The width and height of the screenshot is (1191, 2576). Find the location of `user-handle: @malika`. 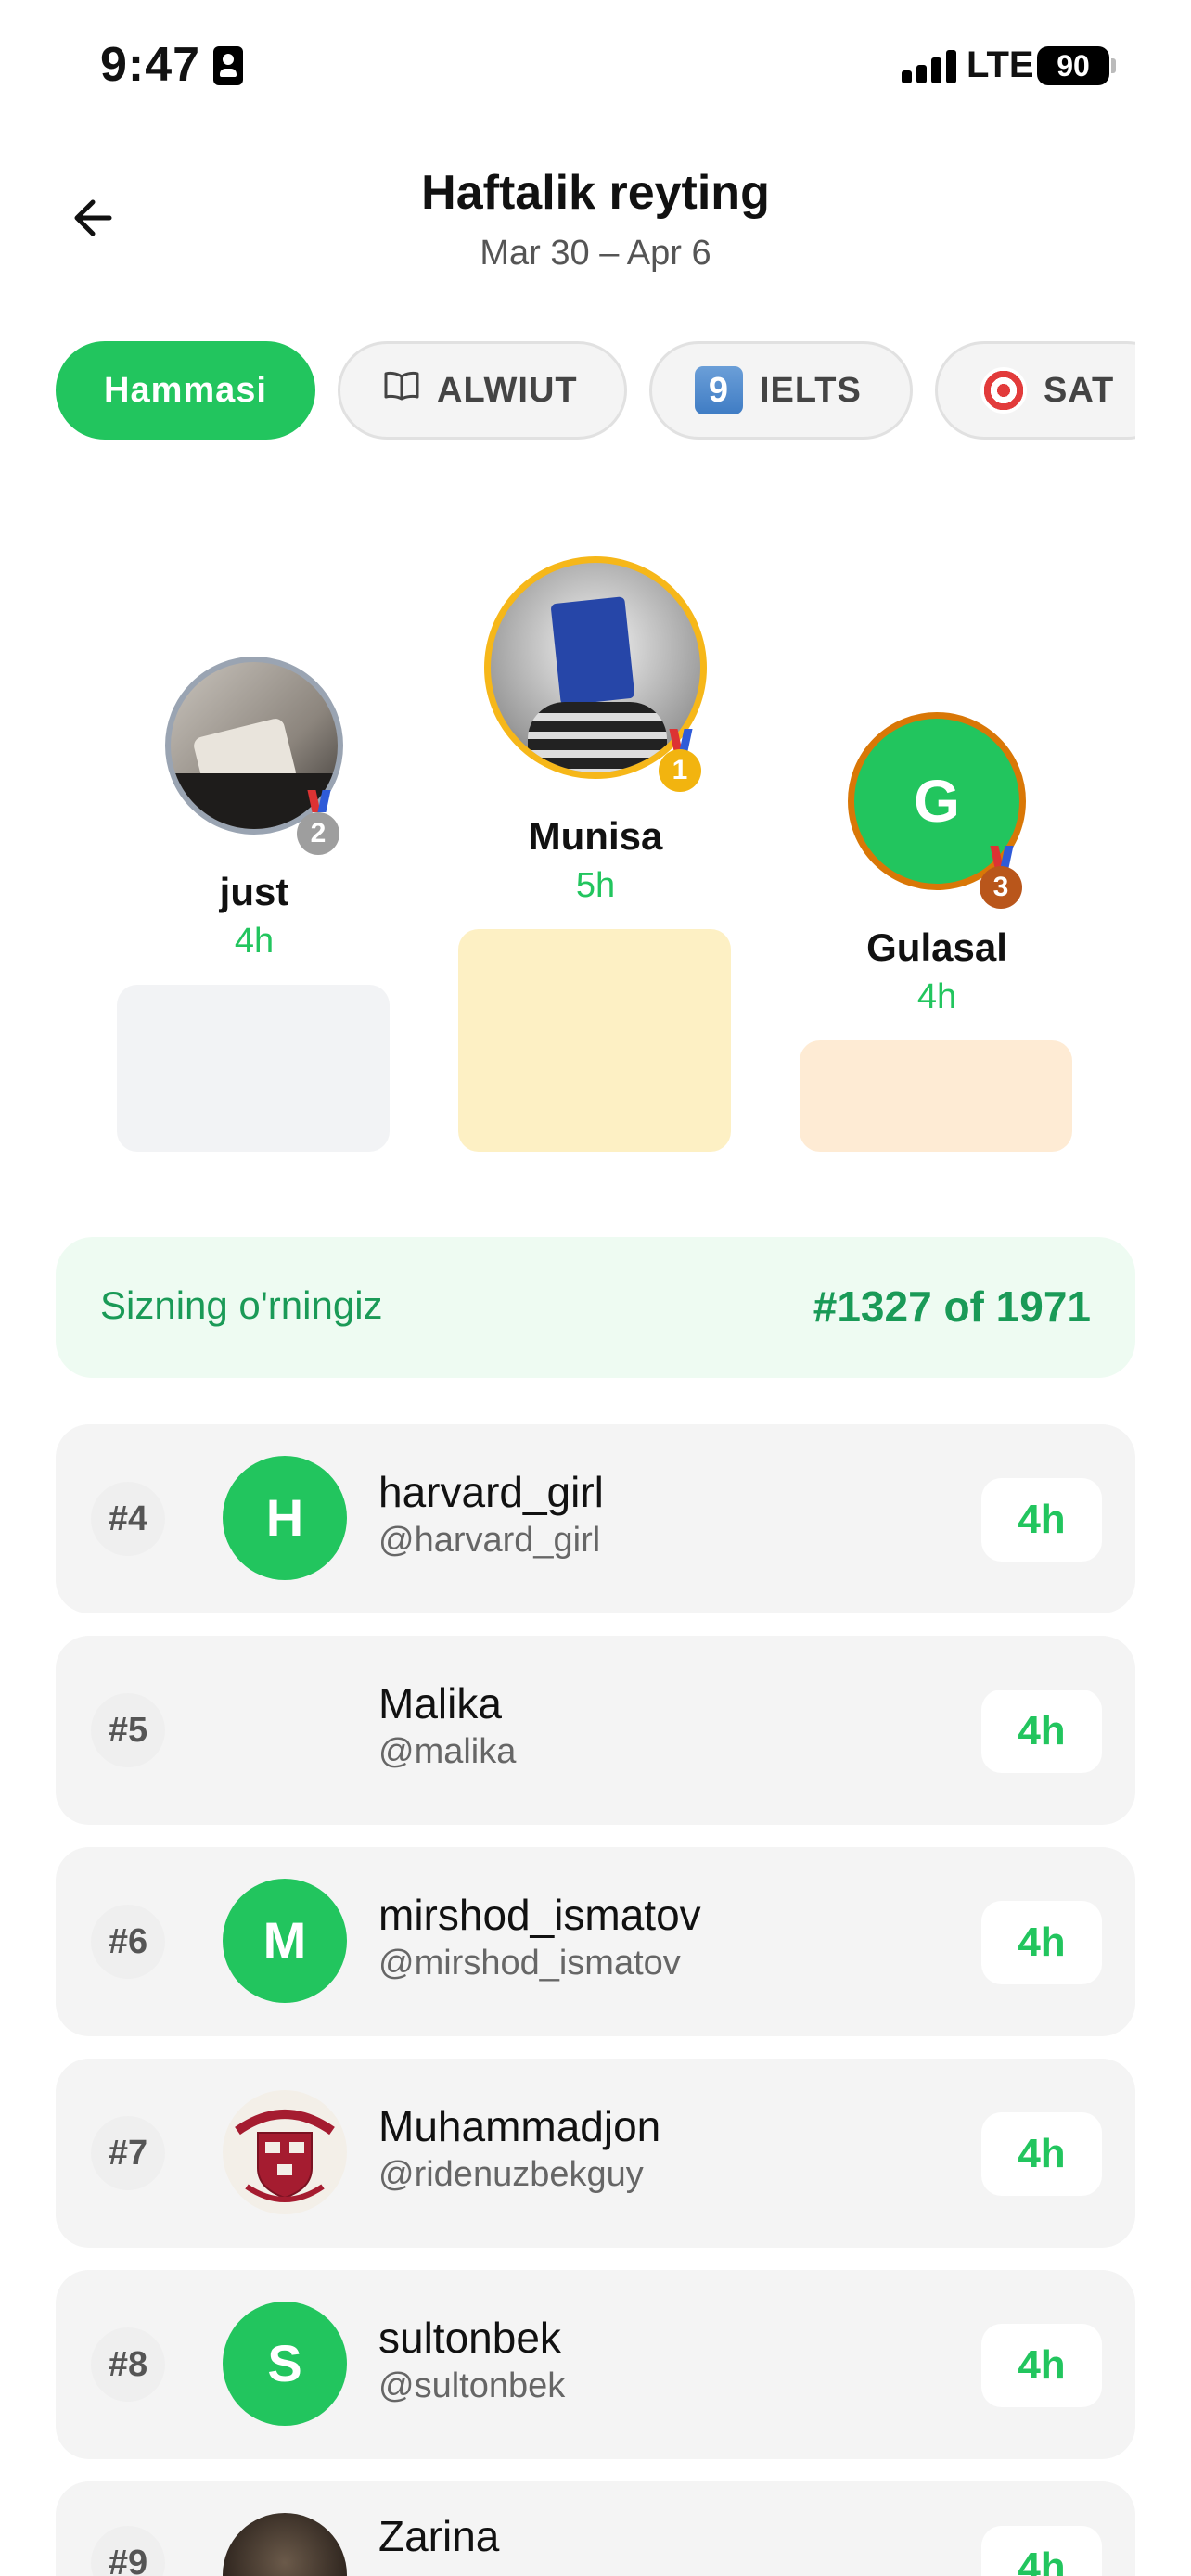

user-handle: @malika is located at coordinates (447, 1752).